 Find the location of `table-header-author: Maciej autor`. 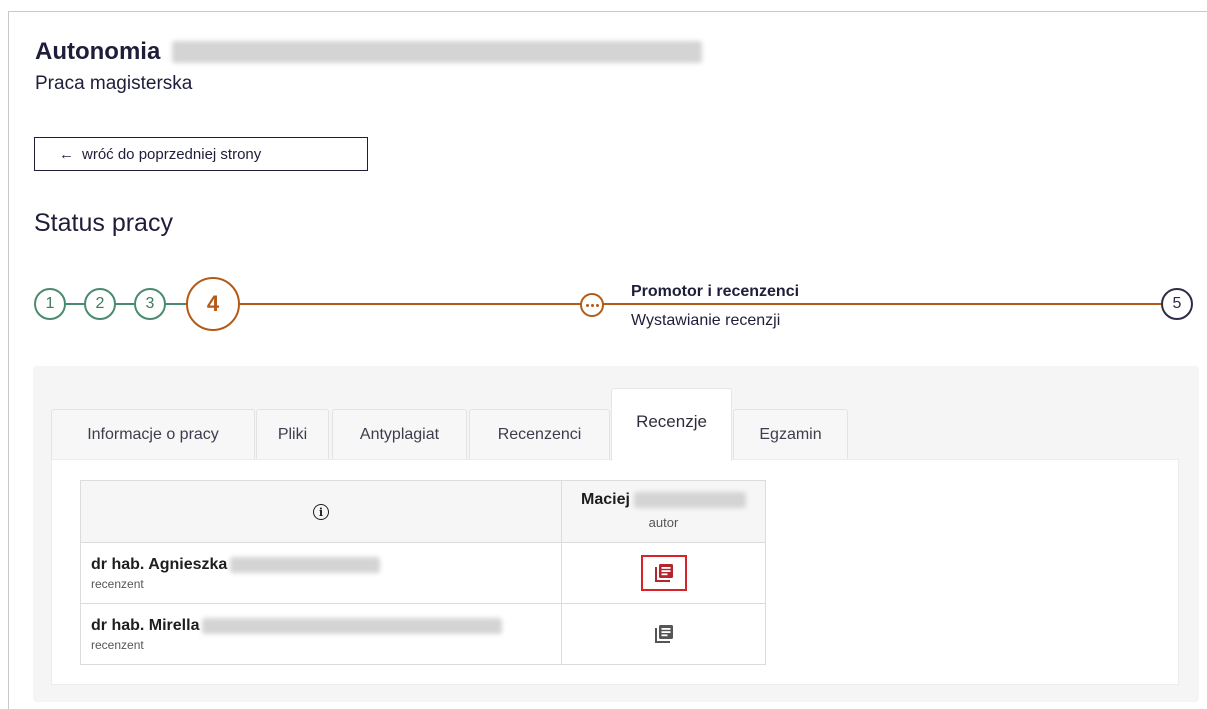

table-header-author: Maciej autor is located at coordinates (663, 511).